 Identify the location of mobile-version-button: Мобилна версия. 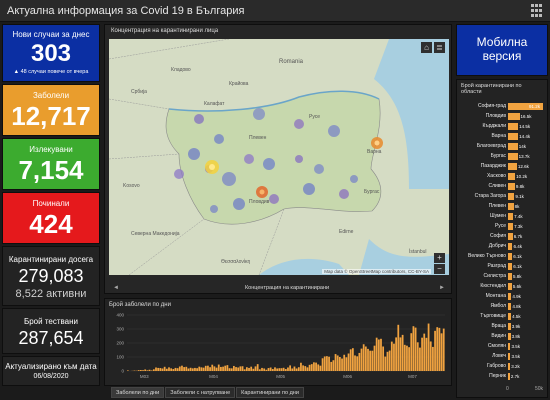
(502, 50).